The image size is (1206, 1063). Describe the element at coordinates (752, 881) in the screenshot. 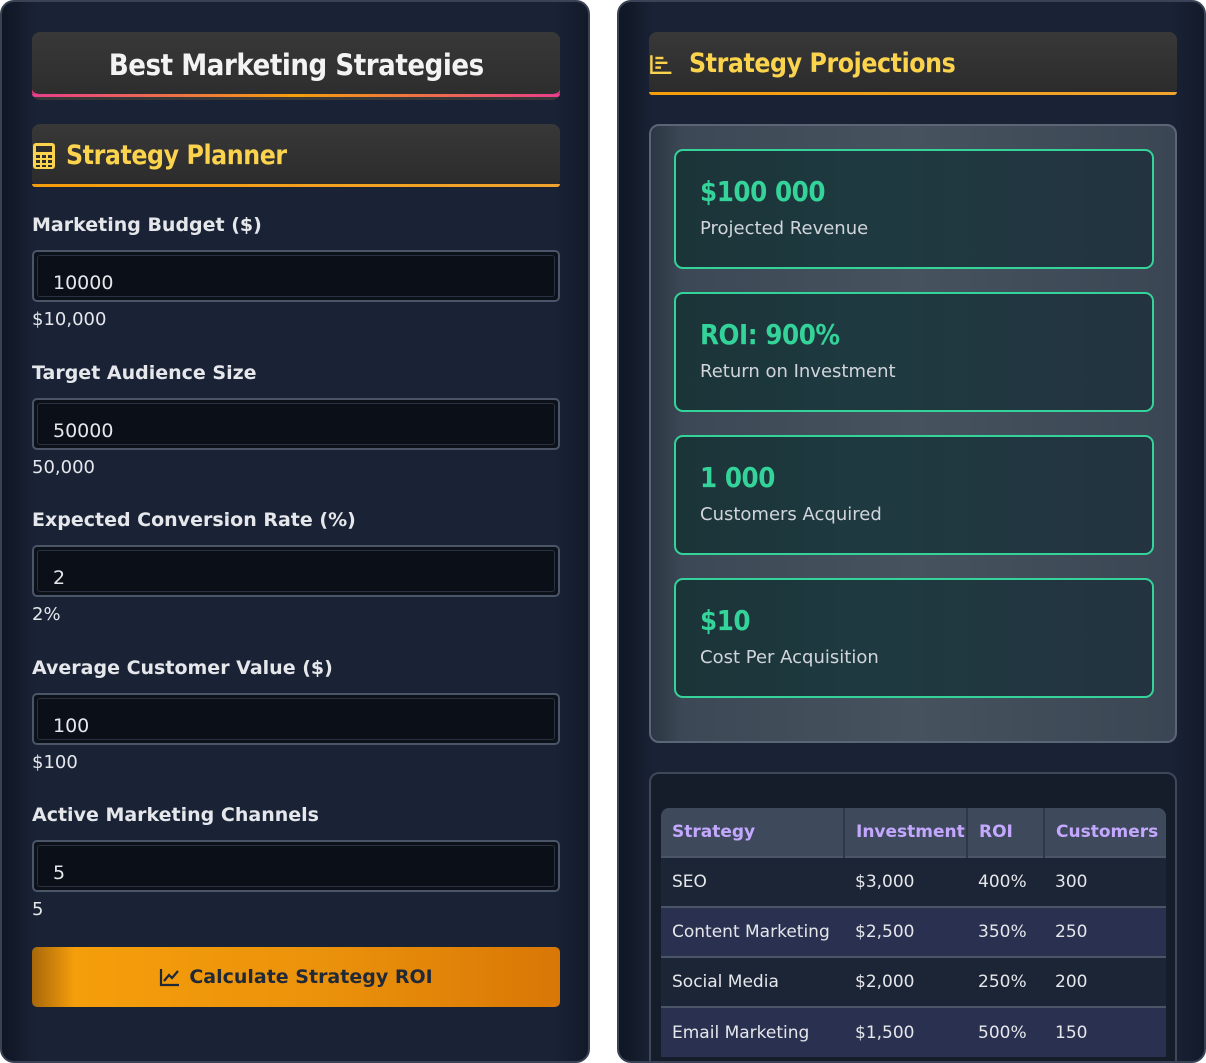

I see `table-cell: SEO` at that location.